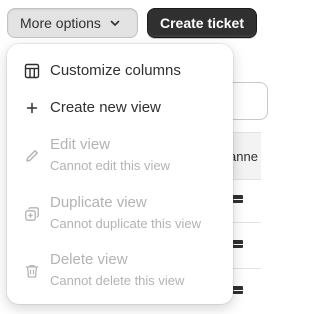 The image size is (320, 314). What do you see at coordinates (115, 70) in the screenshot?
I see `menu-item-label: Customize columns` at bounding box center [115, 70].